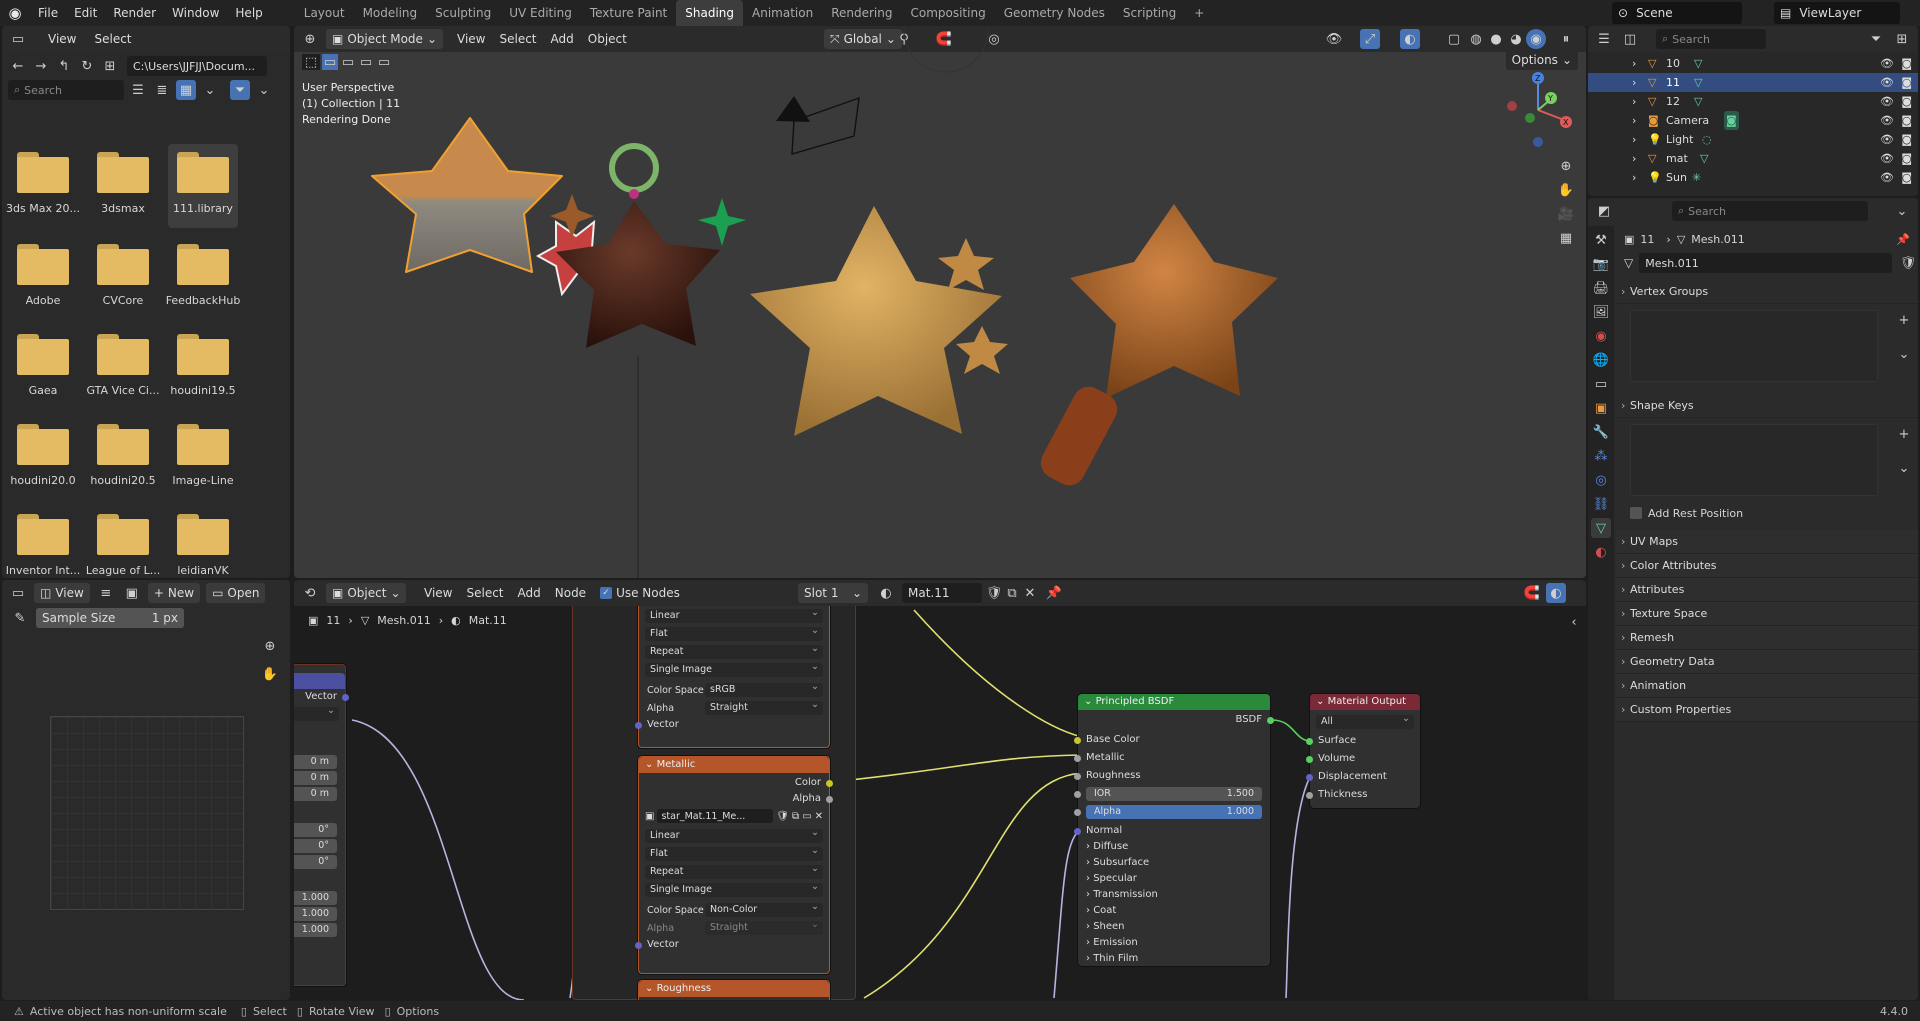  I want to click on tab-animation: Animation, so click(782, 13).